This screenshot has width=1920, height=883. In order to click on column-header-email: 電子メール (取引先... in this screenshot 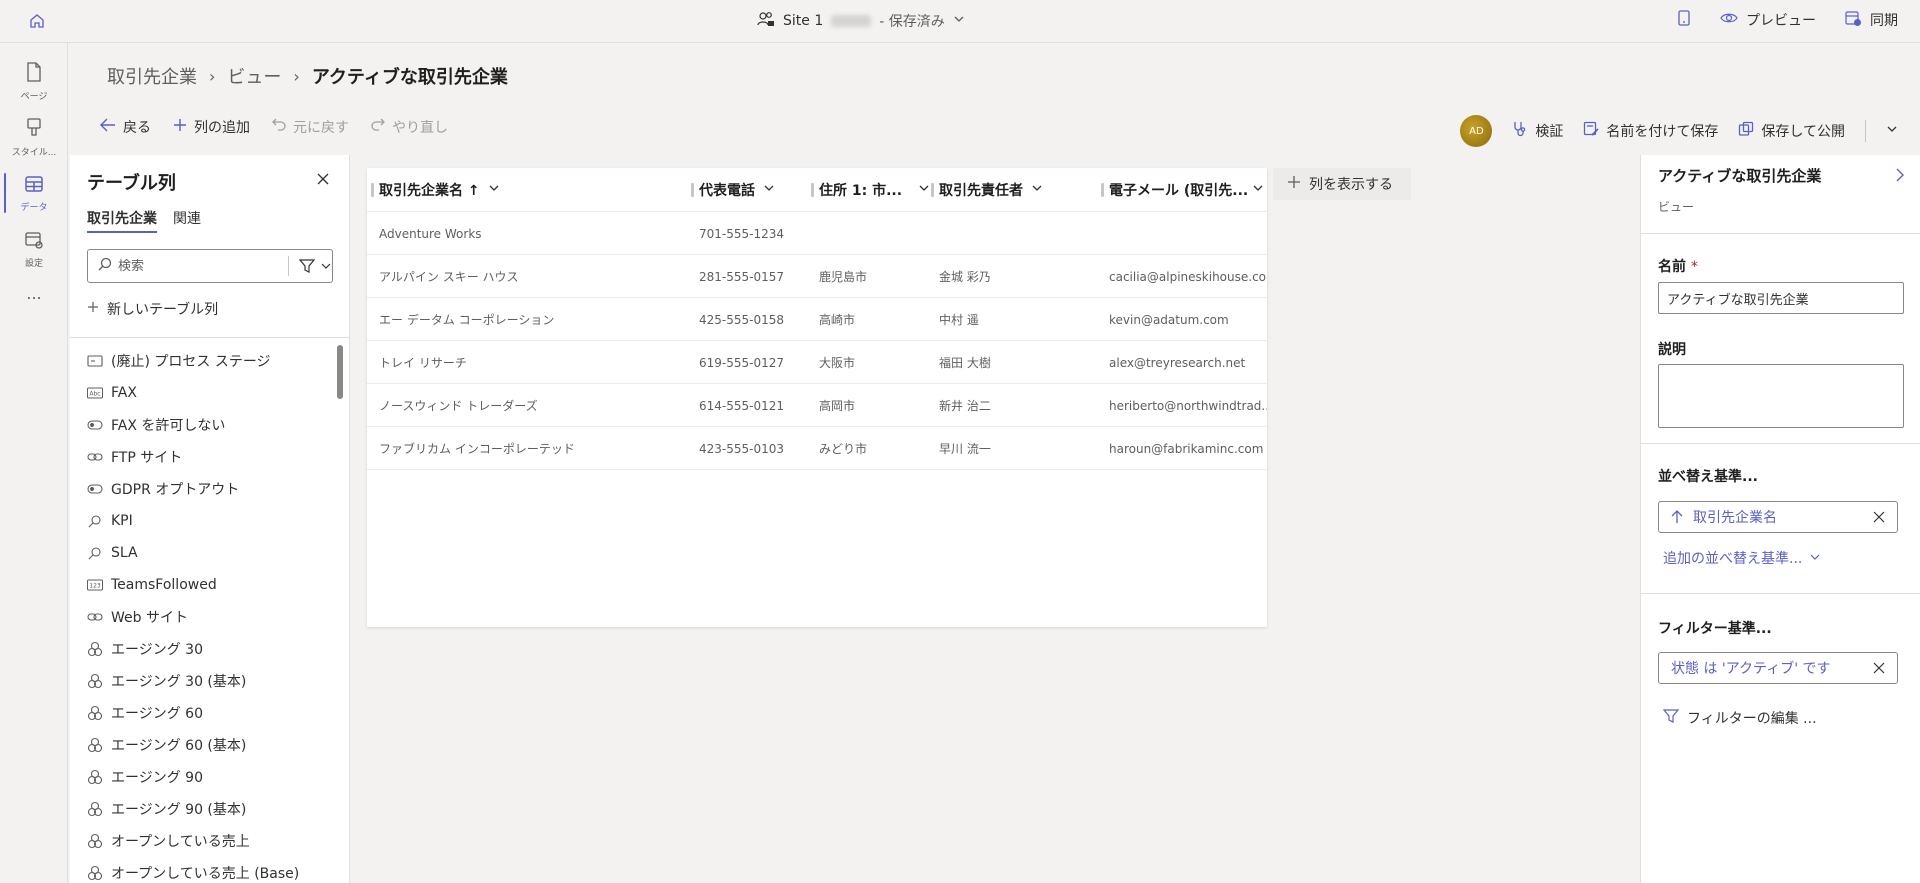, I will do `click(1184, 190)`.